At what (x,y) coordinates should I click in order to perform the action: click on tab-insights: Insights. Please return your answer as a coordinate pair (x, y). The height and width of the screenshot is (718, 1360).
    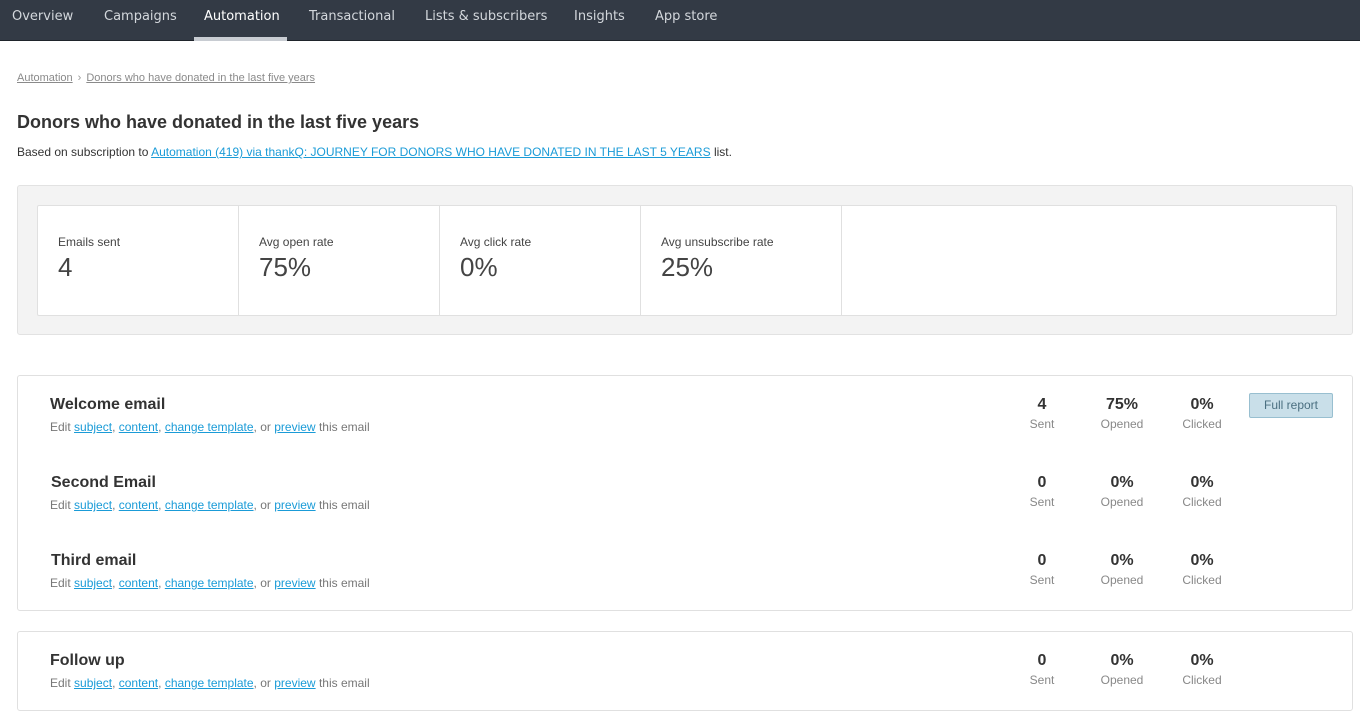
    Looking at the image, I should click on (599, 20).